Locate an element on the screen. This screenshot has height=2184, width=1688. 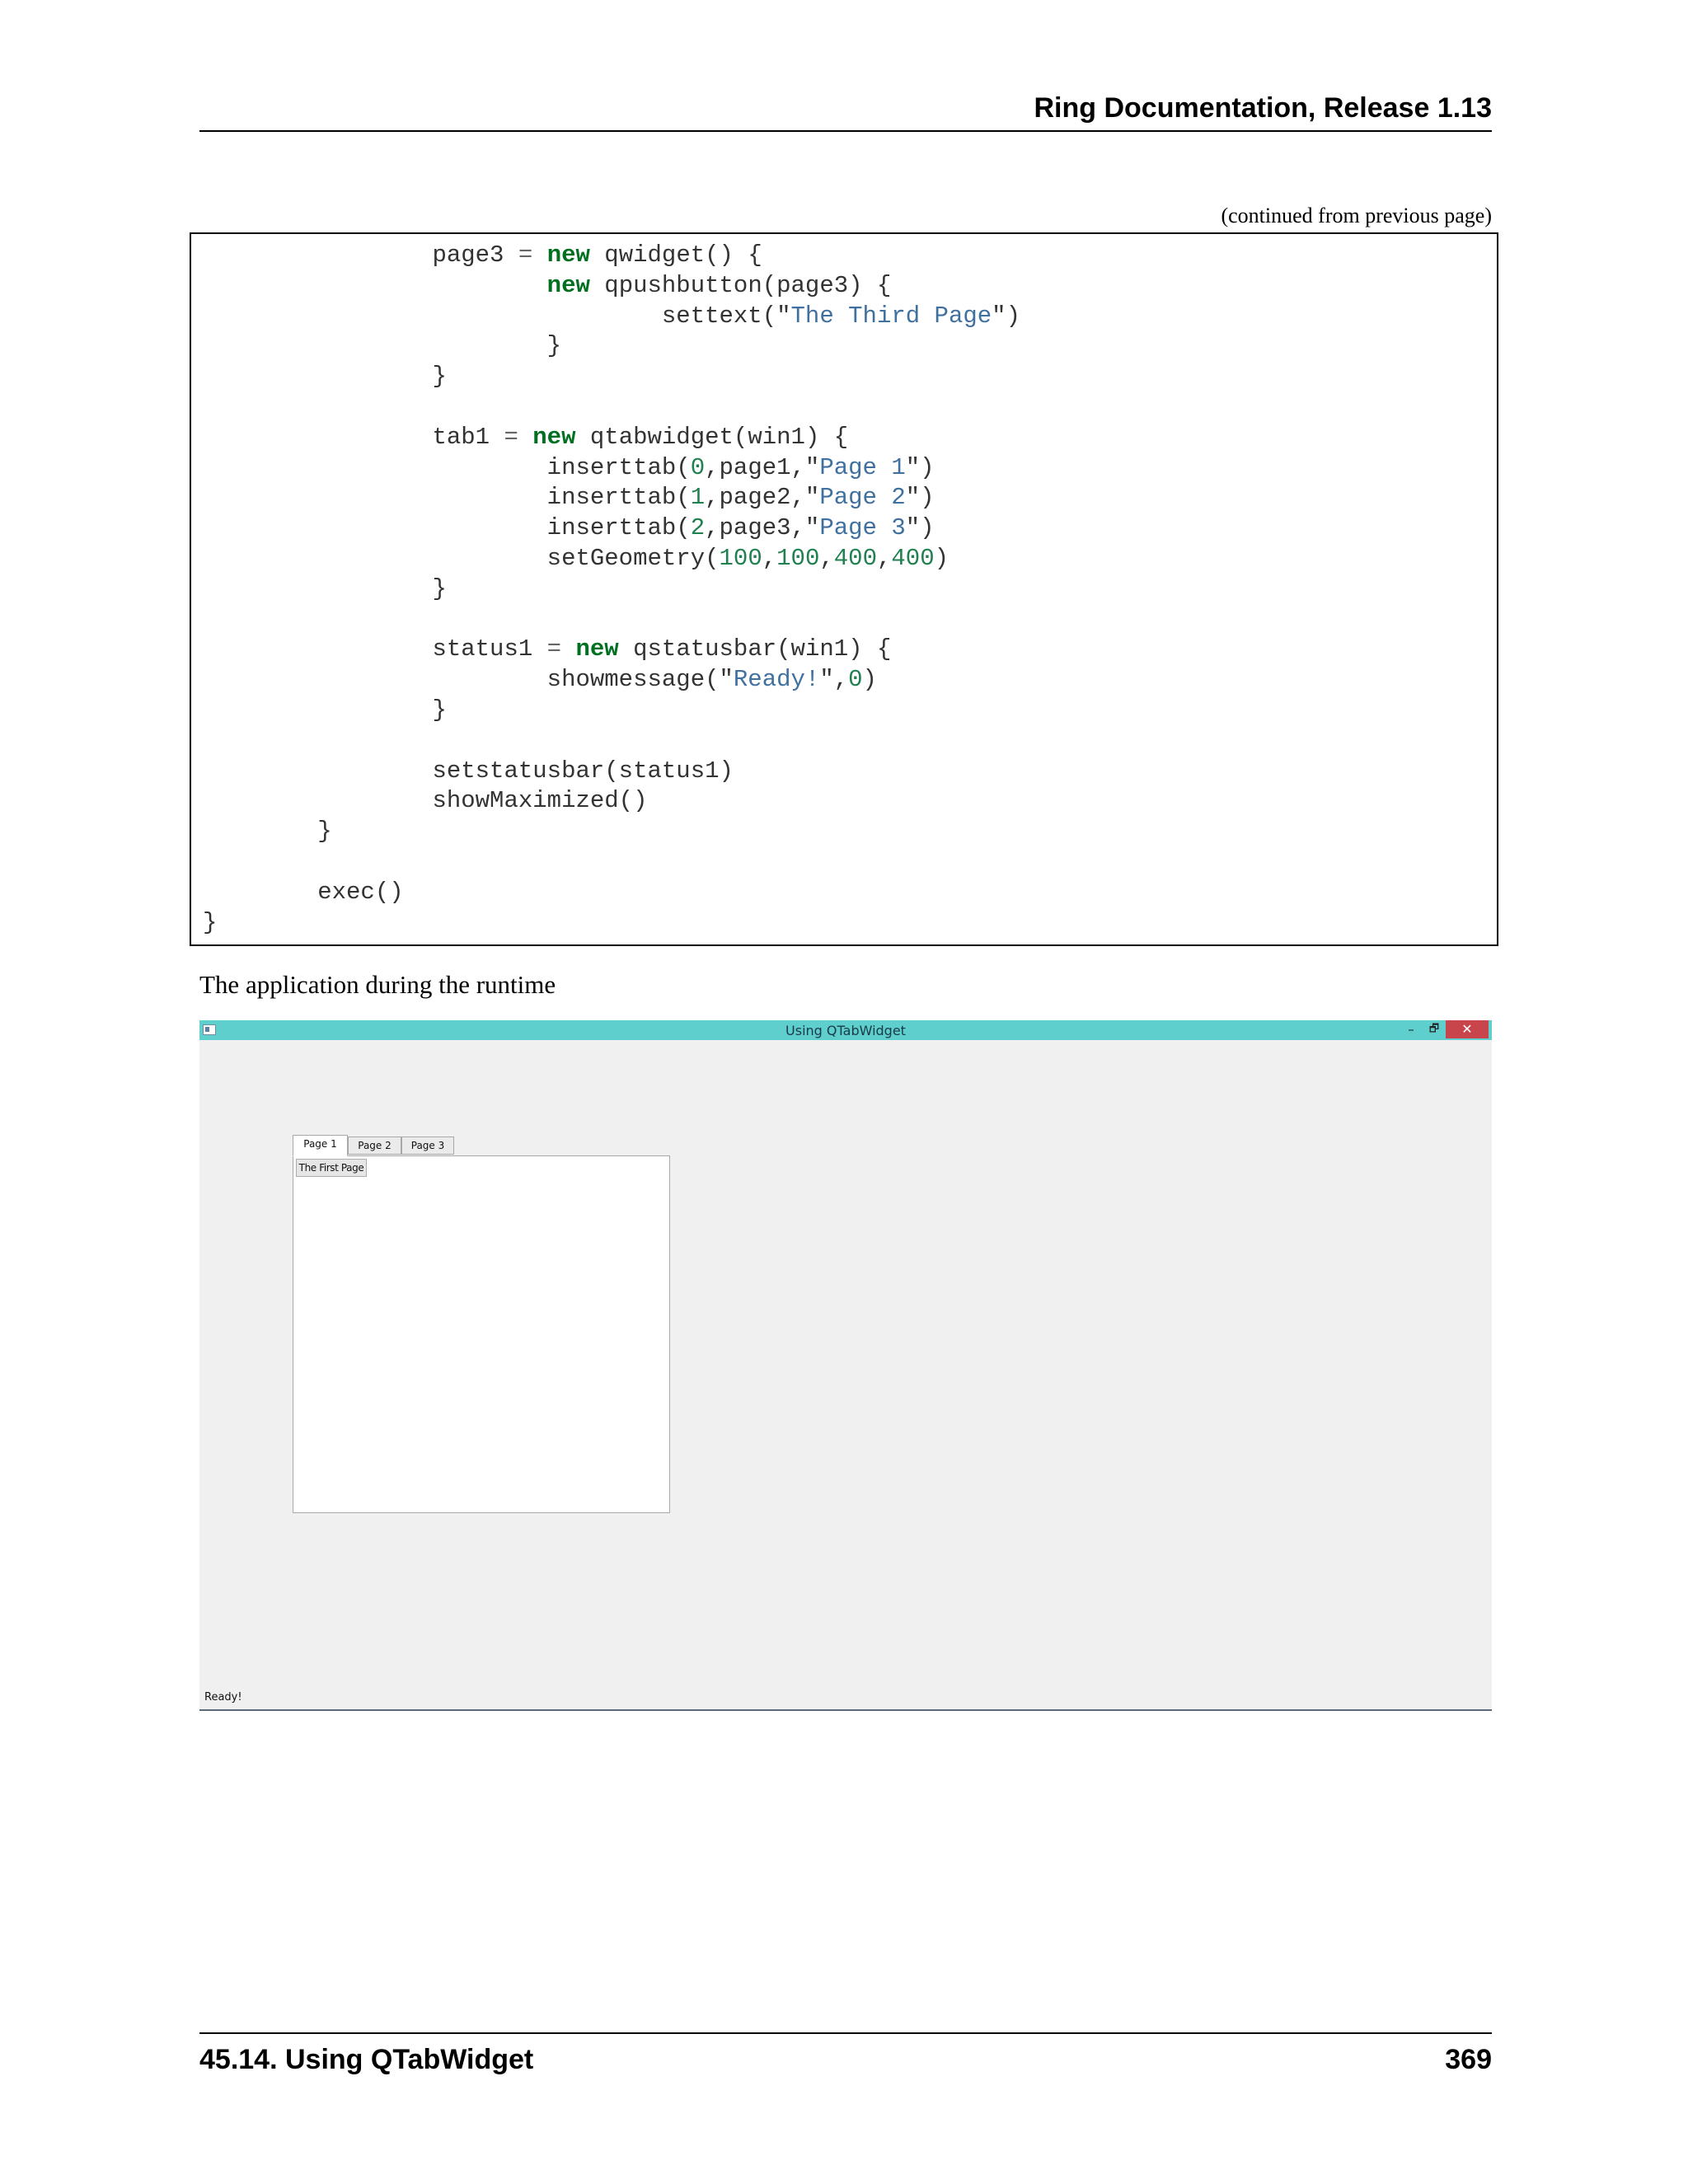
page-number: 369 is located at coordinates (1468, 2059).